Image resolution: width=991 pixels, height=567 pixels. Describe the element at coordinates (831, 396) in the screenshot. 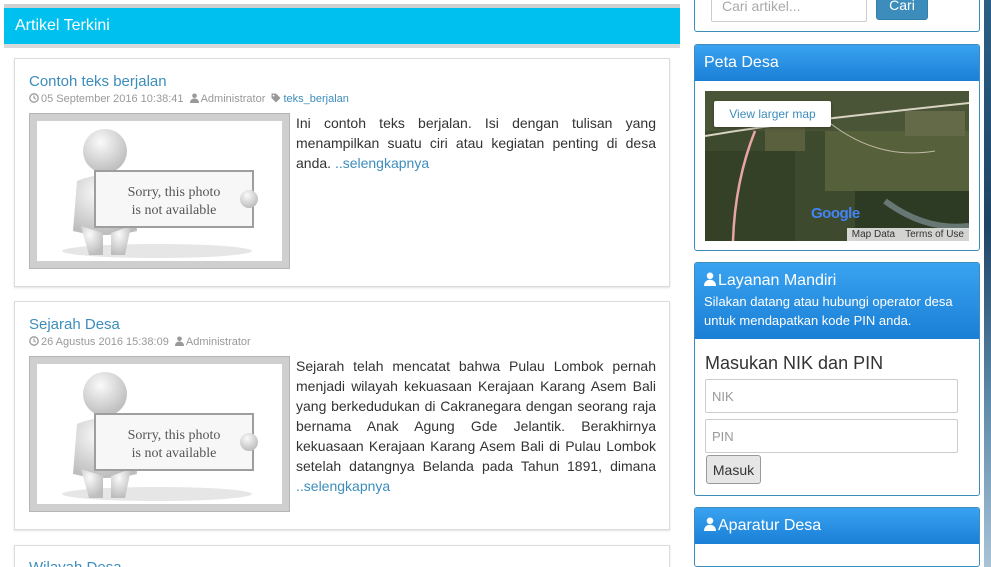

I see `nik-input` at that location.